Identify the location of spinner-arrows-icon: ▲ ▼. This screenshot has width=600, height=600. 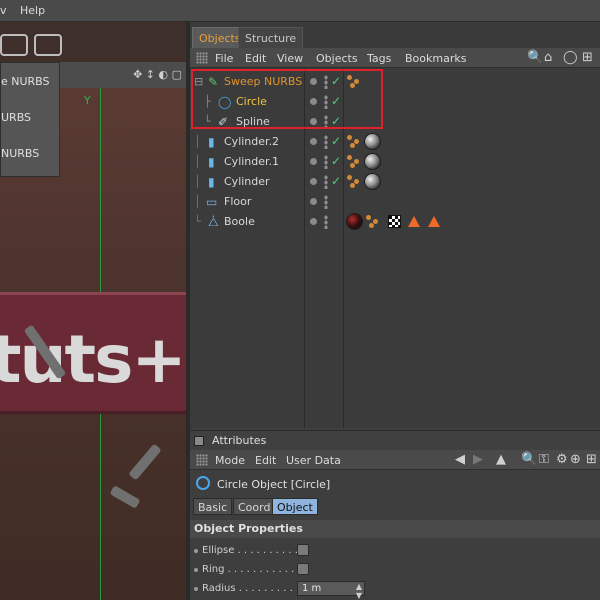
(359, 591).